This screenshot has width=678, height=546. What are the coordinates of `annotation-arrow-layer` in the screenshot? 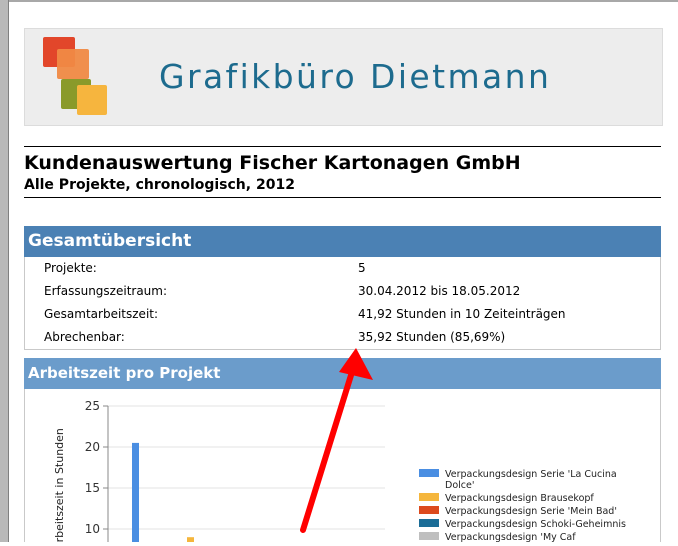 It's located at (336, 440).